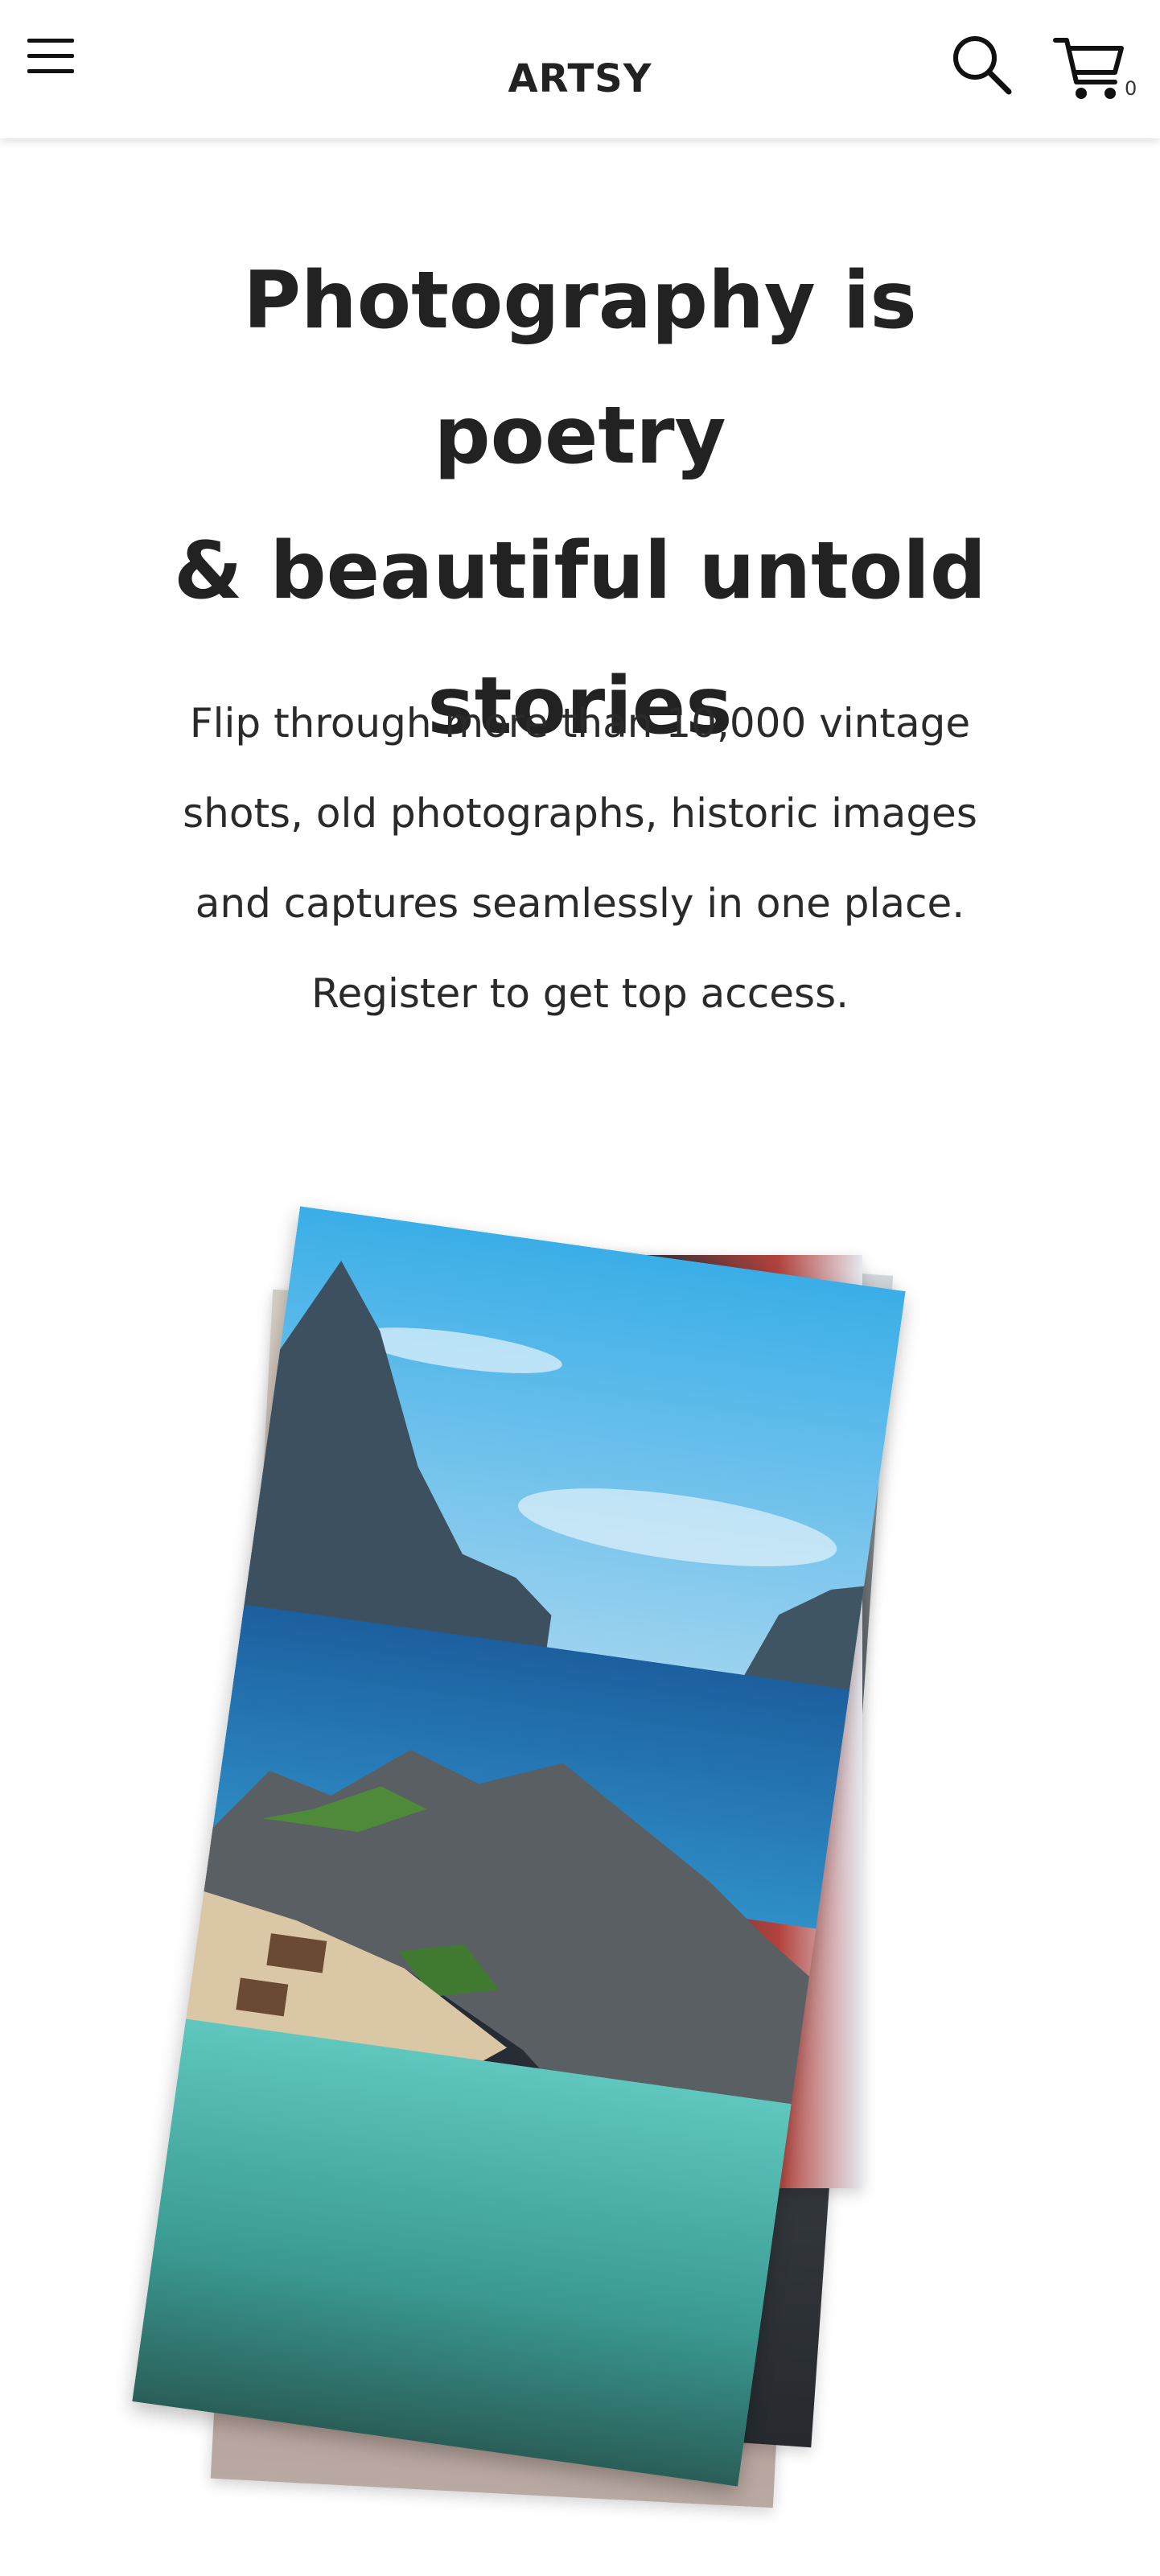  Describe the element at coordinates (50, 41) in the screenshot. I see `menu-bar-line` at that location.